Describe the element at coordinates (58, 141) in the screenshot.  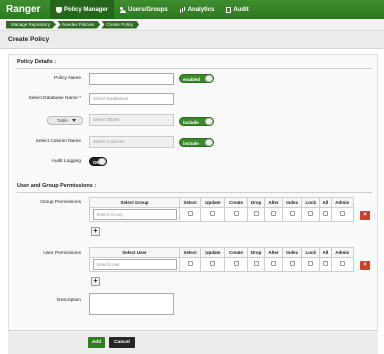
I see `column-label: Select Column Name` at that location.